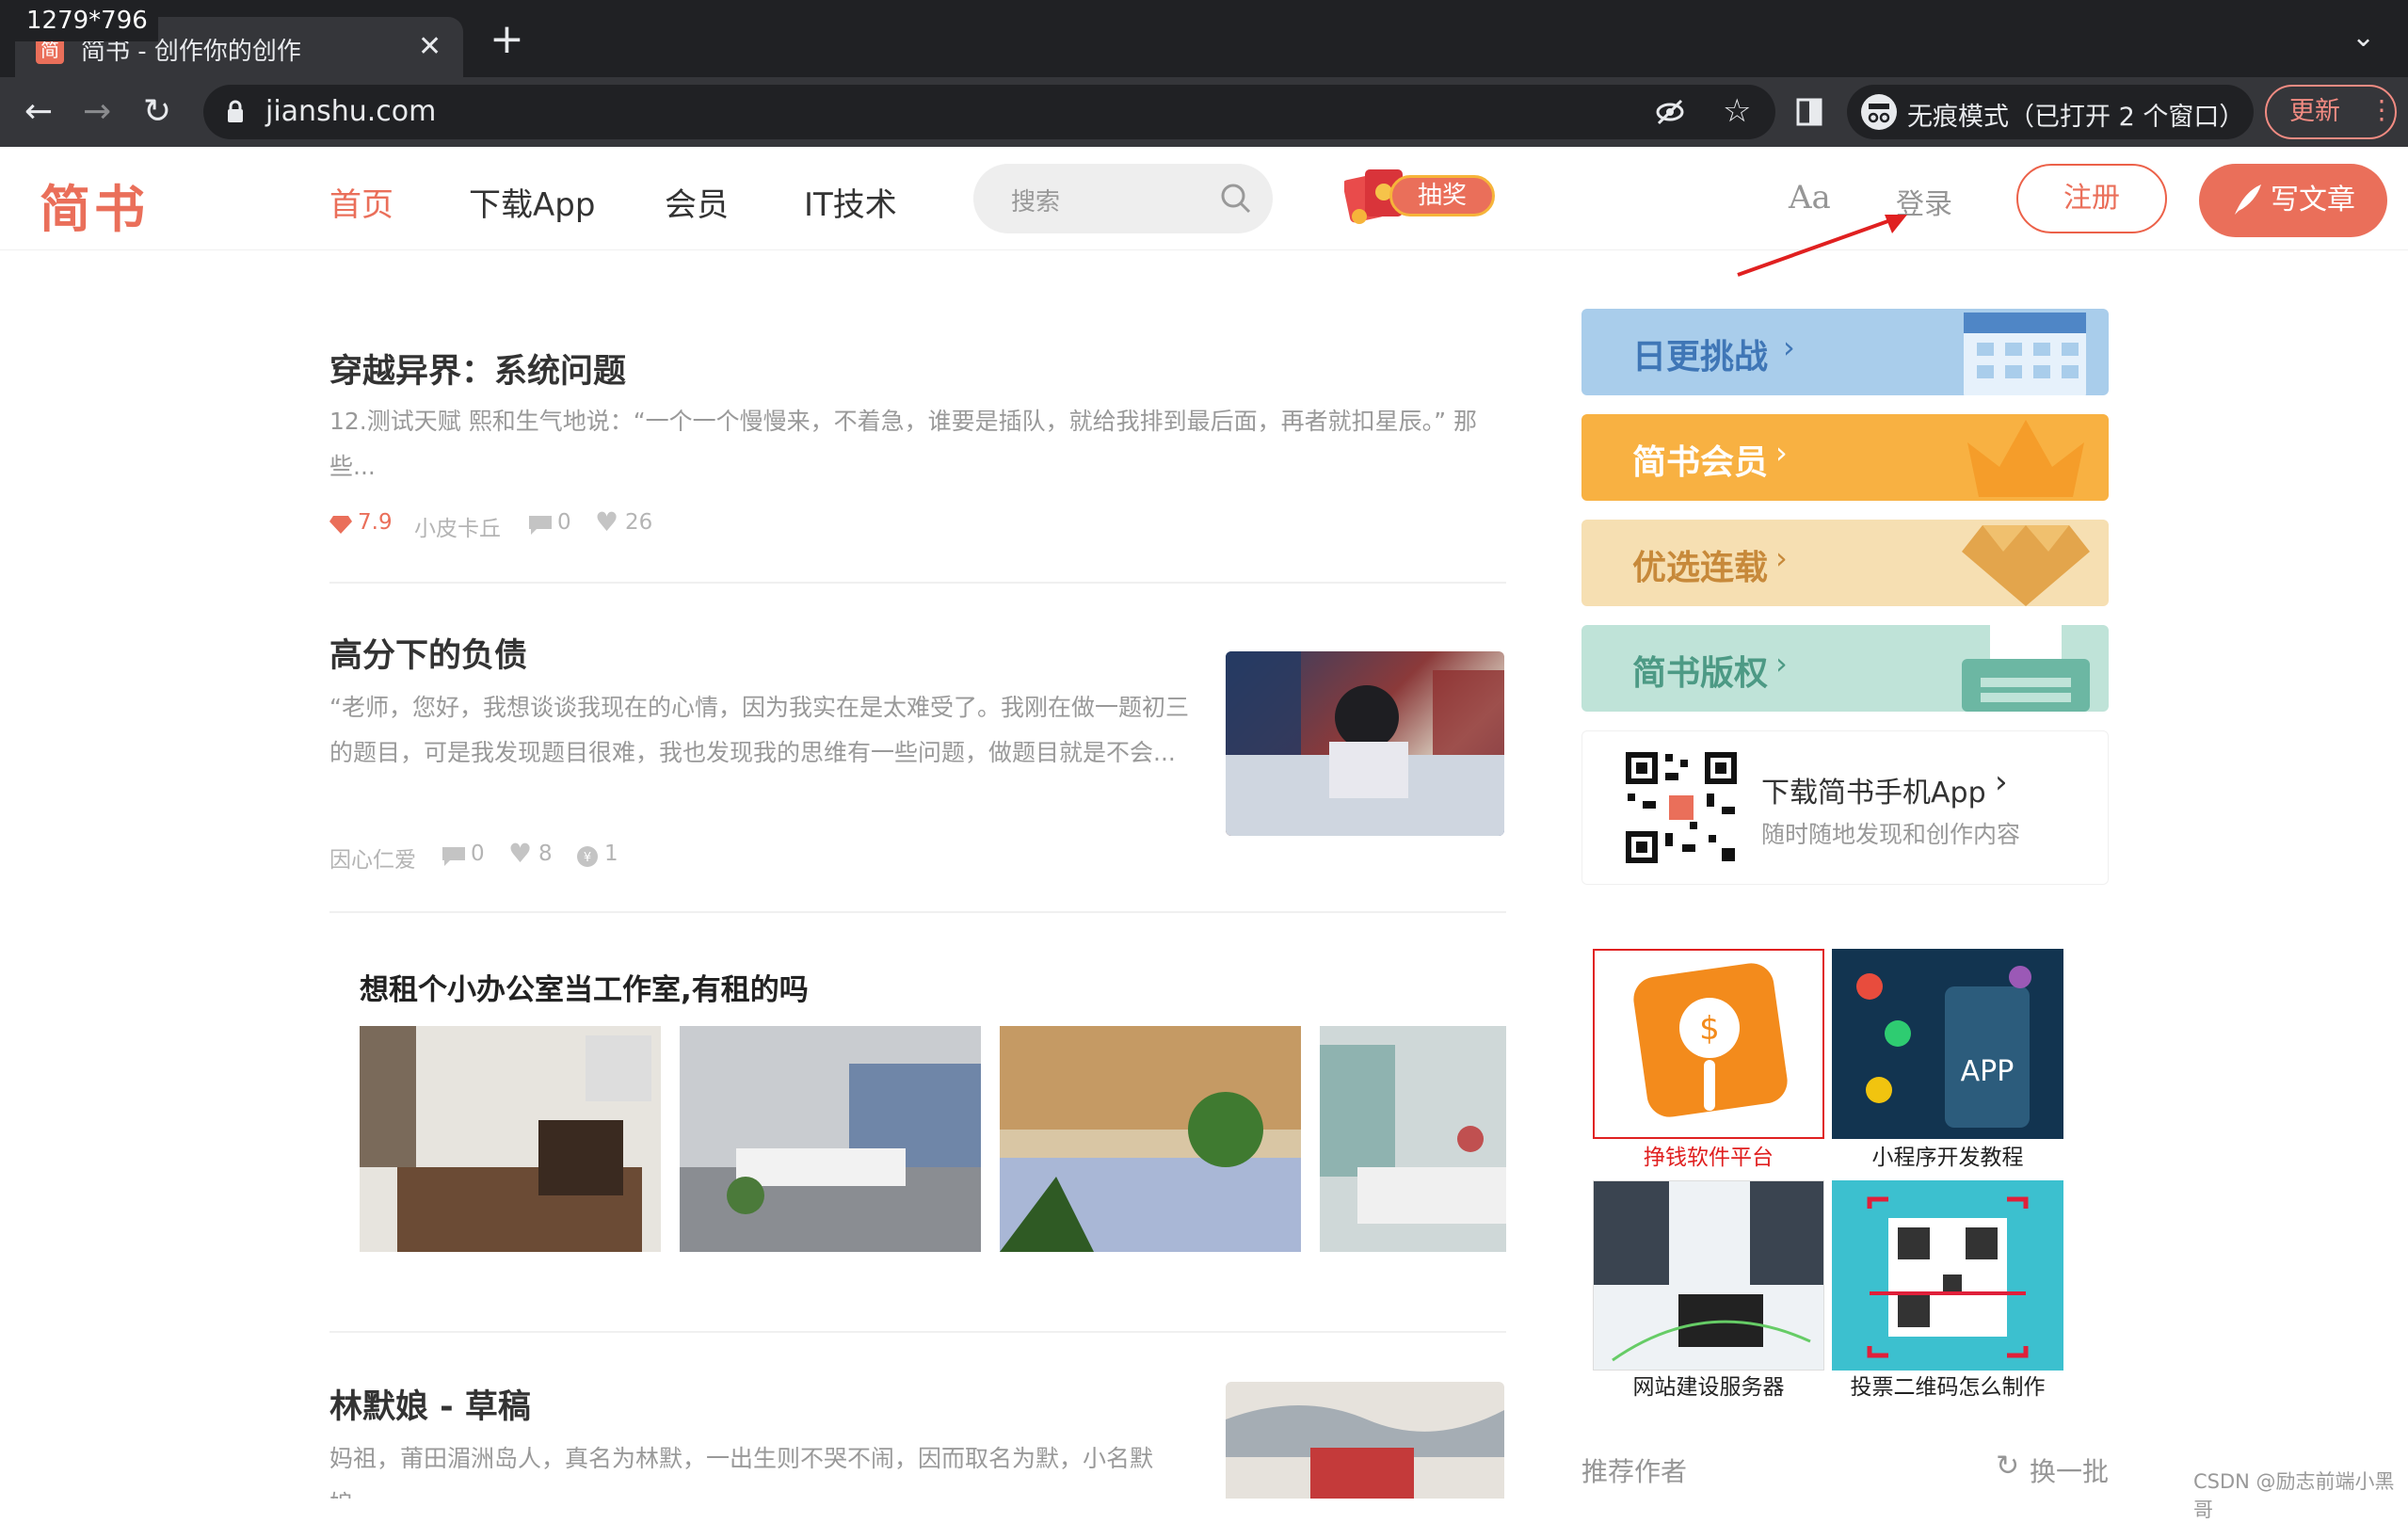  Describe the element at coordinates (1429, 197) in the screenshot. I see `lottery-button: 抽奖` at that location.